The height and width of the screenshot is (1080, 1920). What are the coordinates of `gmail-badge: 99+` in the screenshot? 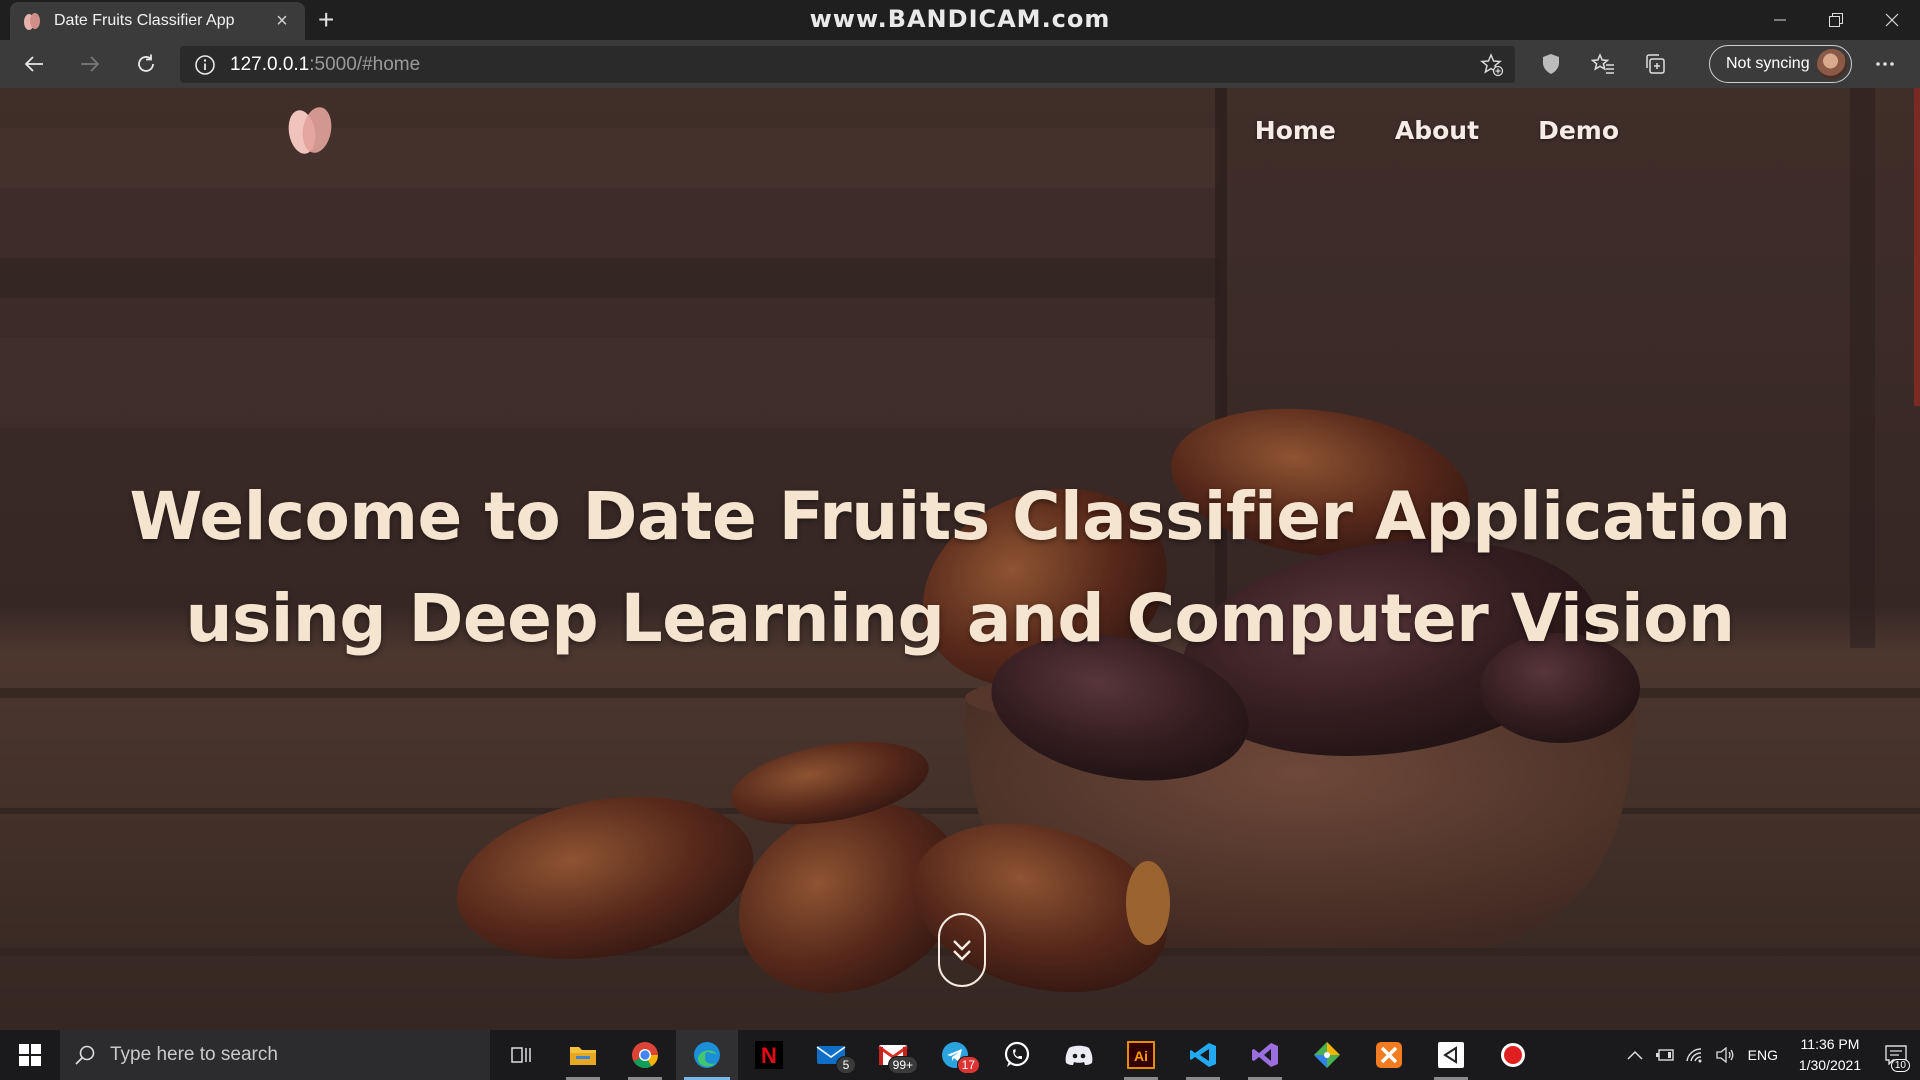 It's located at (902, 1065).